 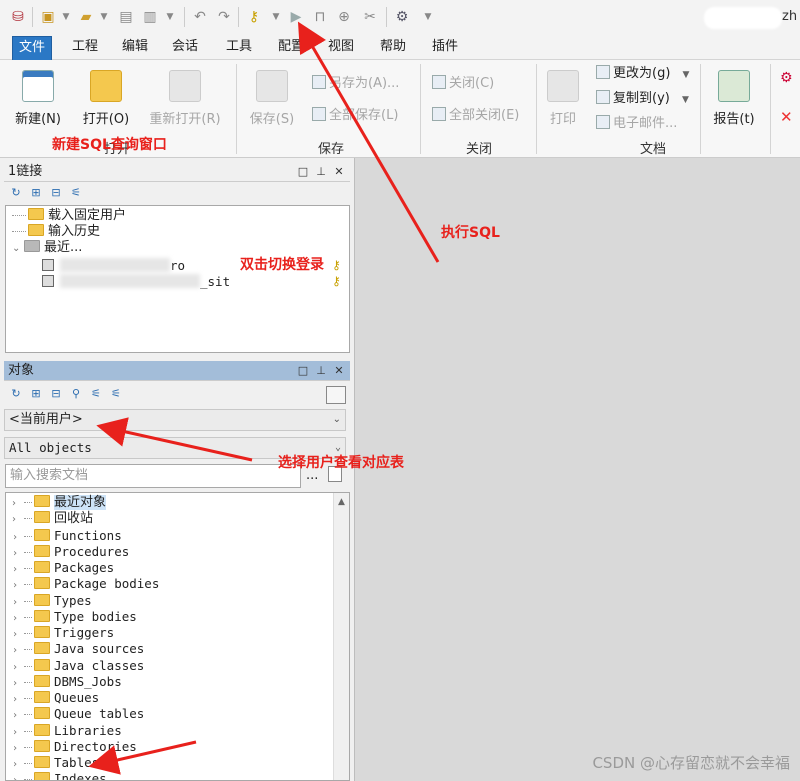 I want to click on object-tree-item: › Functions, so click(x=67, y=536).